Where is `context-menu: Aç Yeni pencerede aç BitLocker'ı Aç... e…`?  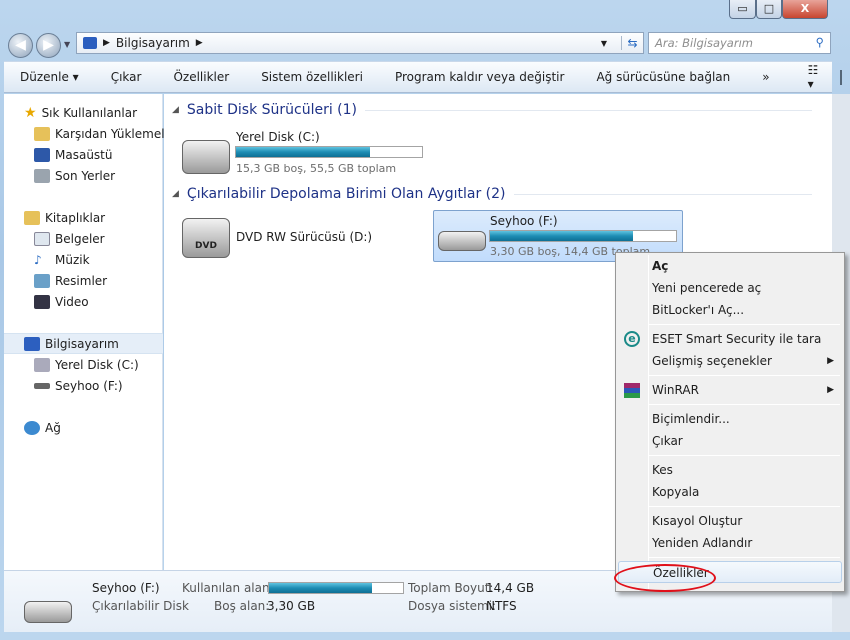 context-menu: Aç Yeni pencerede aç BitLocker'ı Aç... e… is located at coordinates (730, 422).